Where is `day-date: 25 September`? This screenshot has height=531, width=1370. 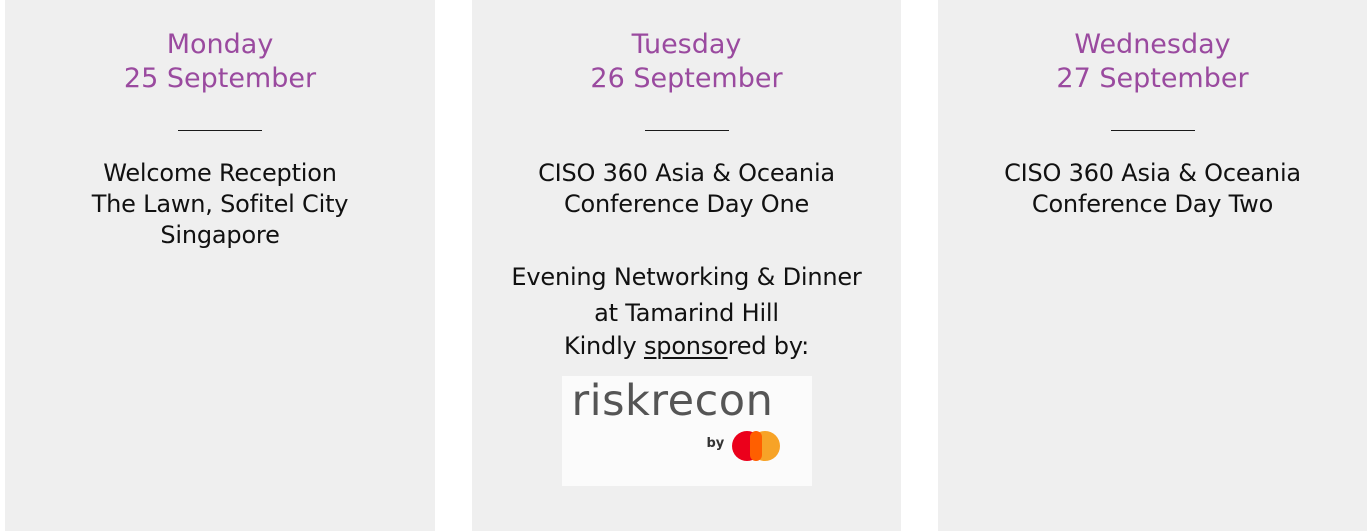
day-date: 25 September is located at coordinates (220, 78).